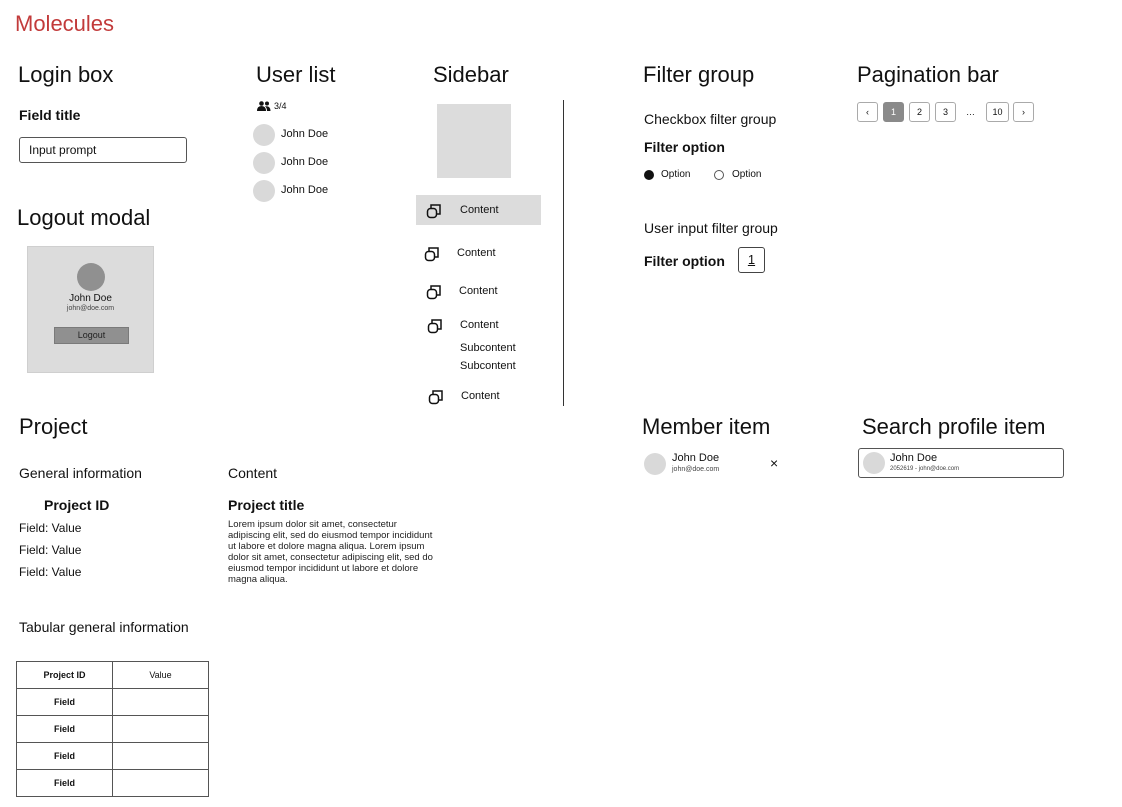 The width and height of the screenshot is (1122, 807). What do you see at coordinates (66, 74) in the screenshot?
I see `login-box-heading: Login box` at bounding box center [66, 74].